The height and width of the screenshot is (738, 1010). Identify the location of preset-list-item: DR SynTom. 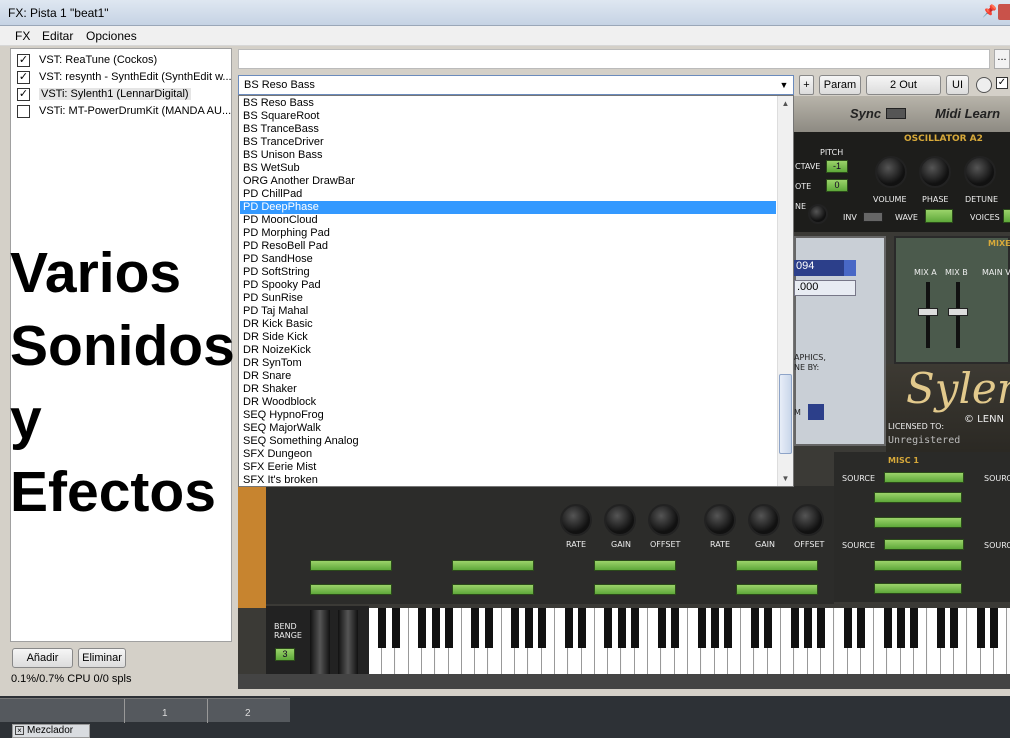
(508, 363).